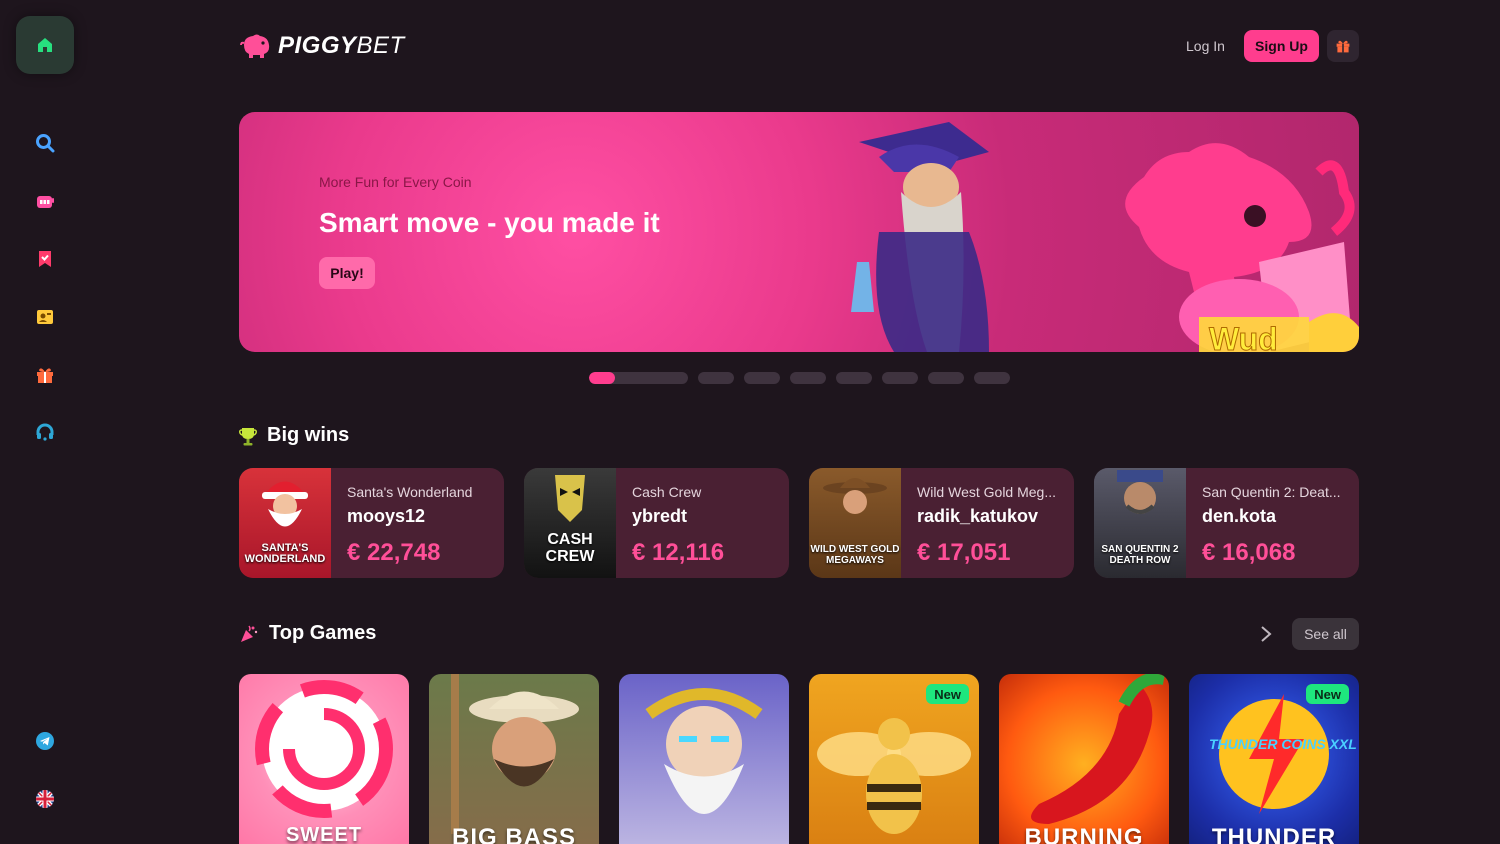  I want to click on prisoner-illustration, so click(1140, 492).